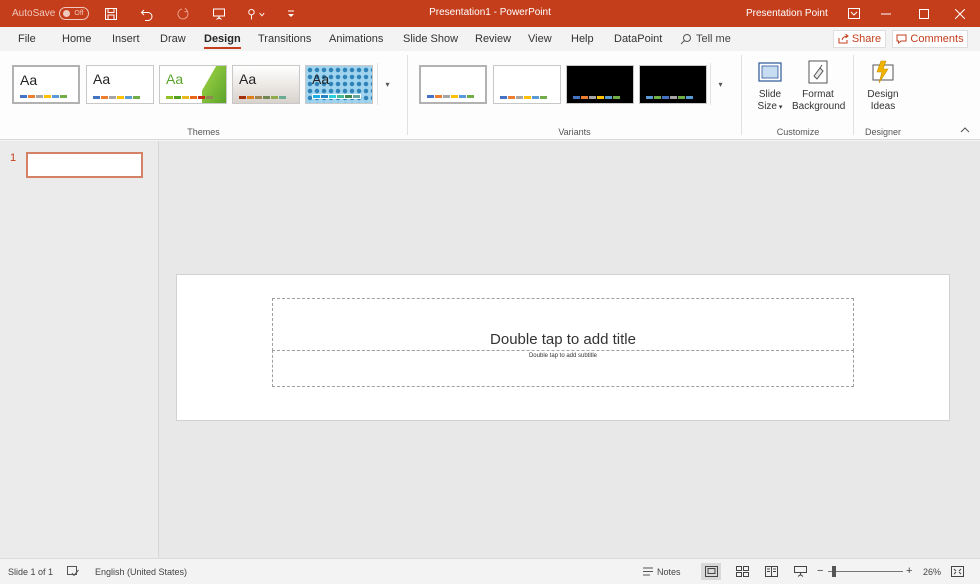  What do you see at coordinates (937, 39) in the screenshot?
I see `comments-label: Comments` at bounding box center [937, 39].